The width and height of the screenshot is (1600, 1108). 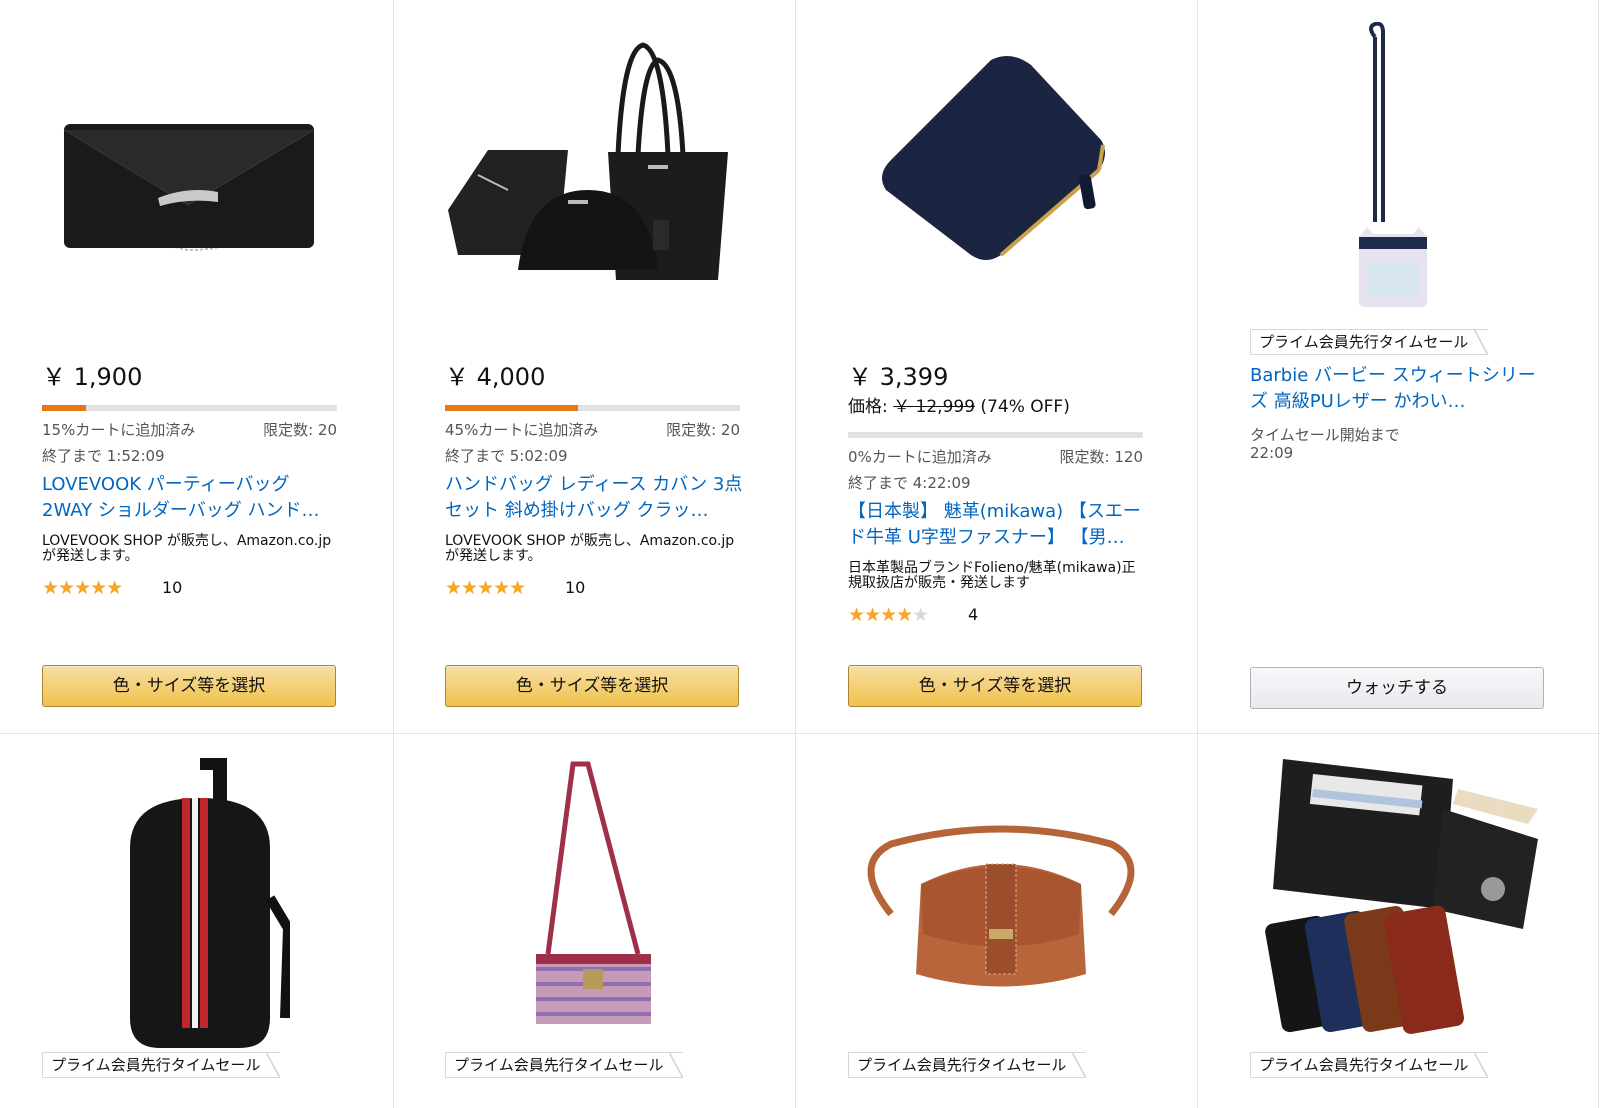 I want to click on deal-price: ￥ 1,900, so click(x=92, y=377).